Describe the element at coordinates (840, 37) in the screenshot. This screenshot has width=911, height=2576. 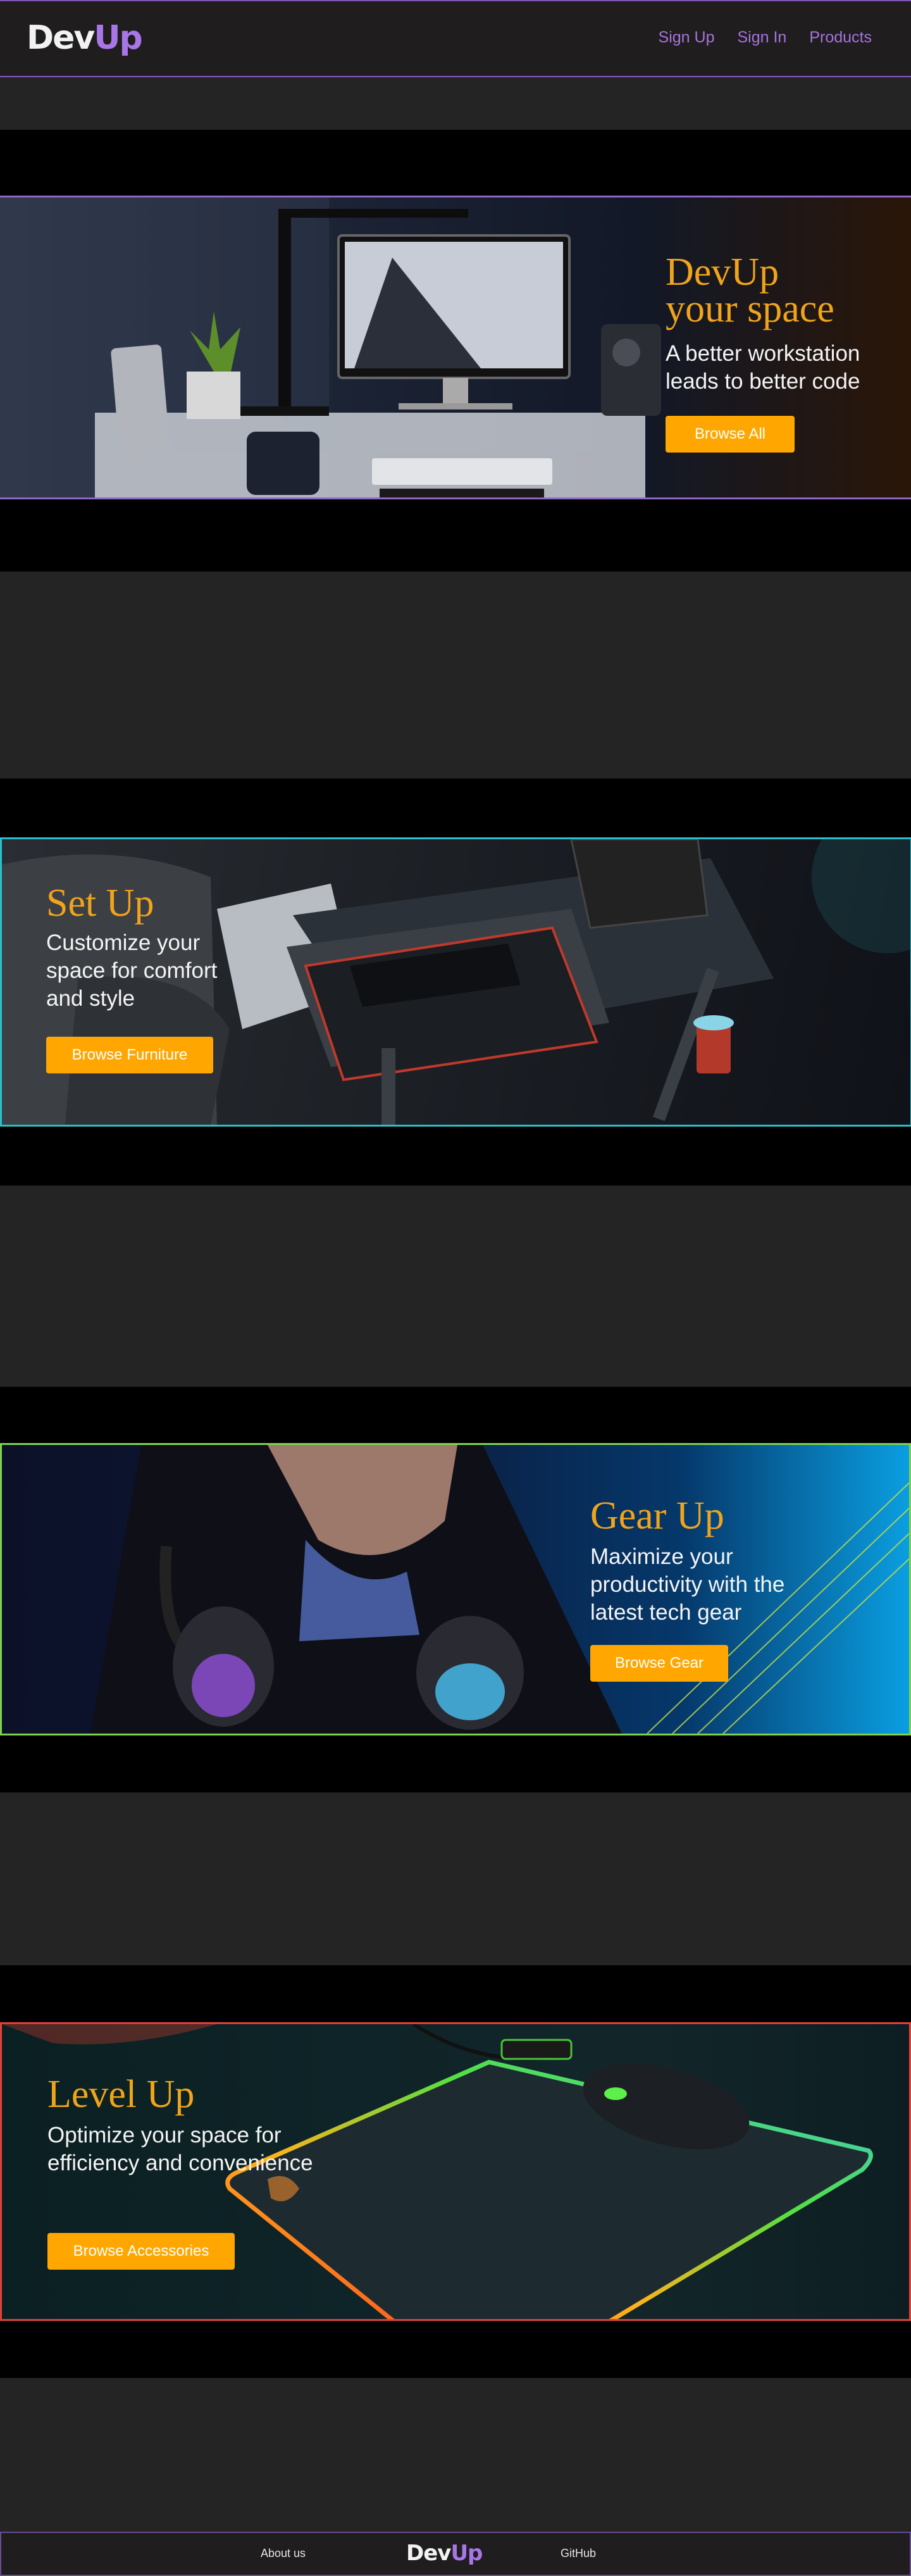
I see `nav-link-products: Products` at that location.